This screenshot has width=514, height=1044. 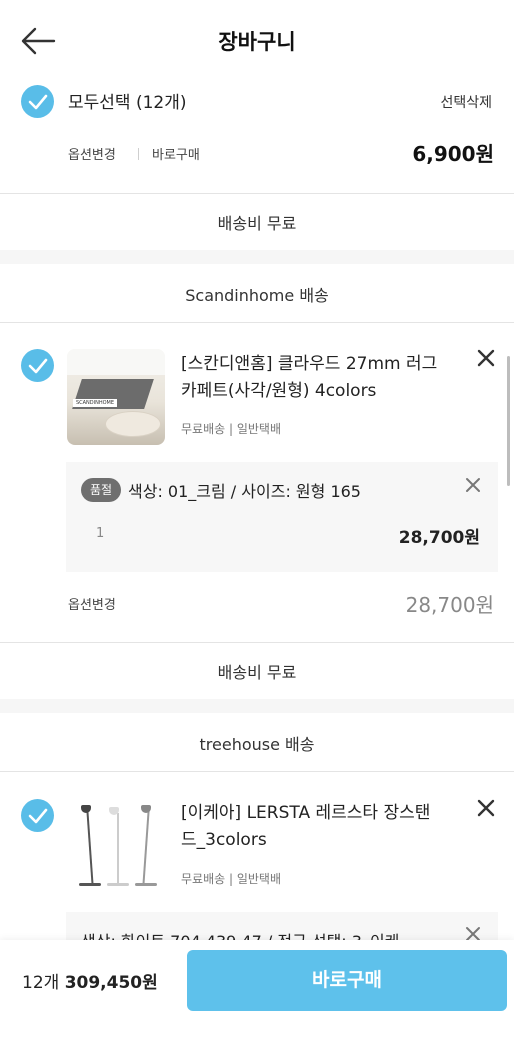 What do you see at coordinates (453, 154) in the screenshot?
I see `item-price: 6,900원` at bounding box center [453, 154].